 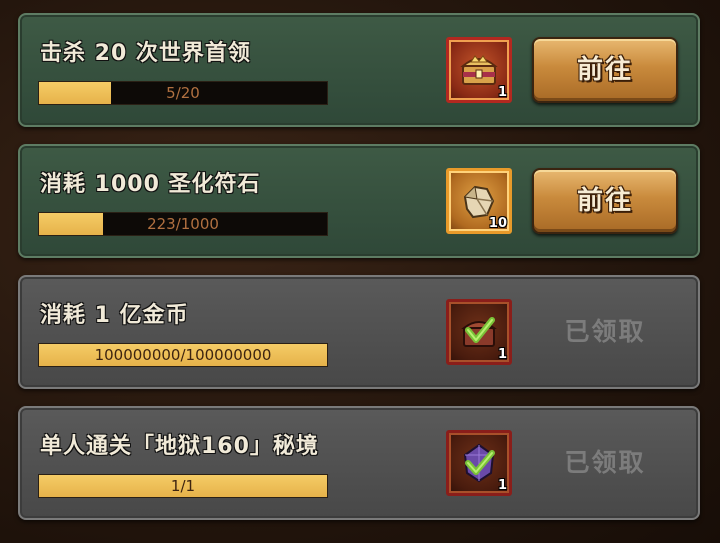 I want to click on task-title: 消耗 1 亿金币, so click(x=114, y=315).